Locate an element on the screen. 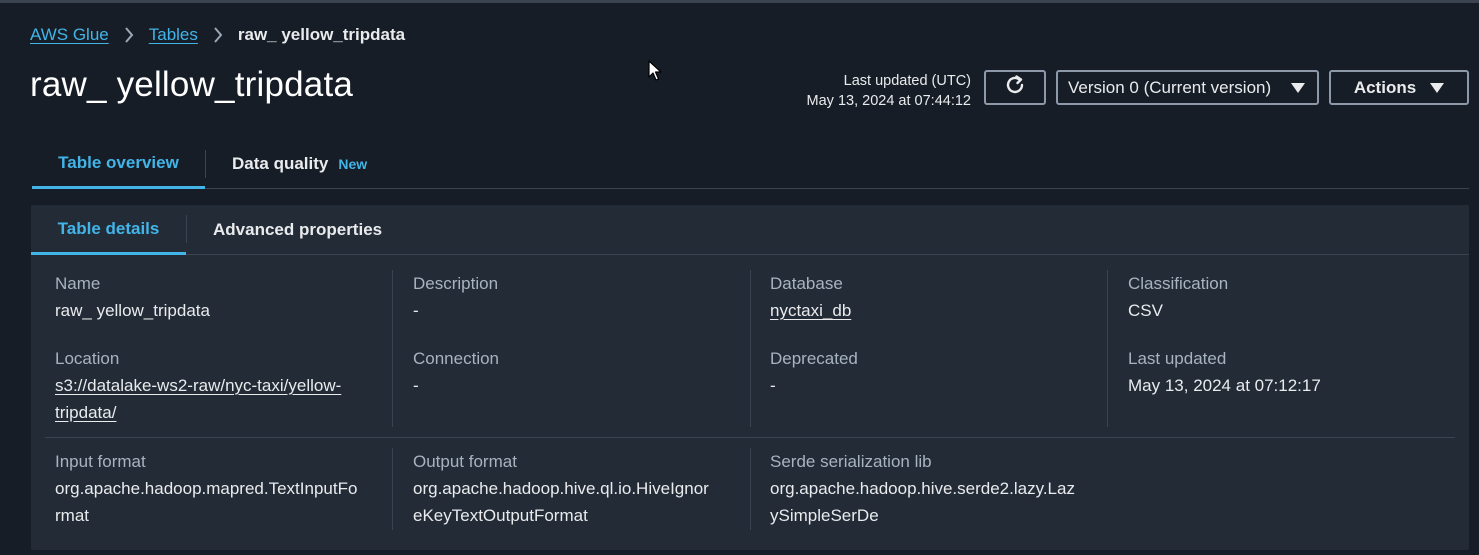  field-description: Description - is located at coordinates (455, 297).